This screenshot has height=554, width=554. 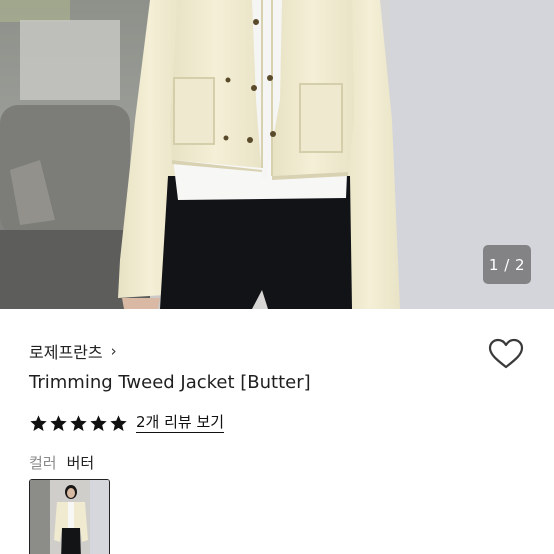 I want to click on brand-link: 로제프란츠 ›, so click(x=73, y=351).